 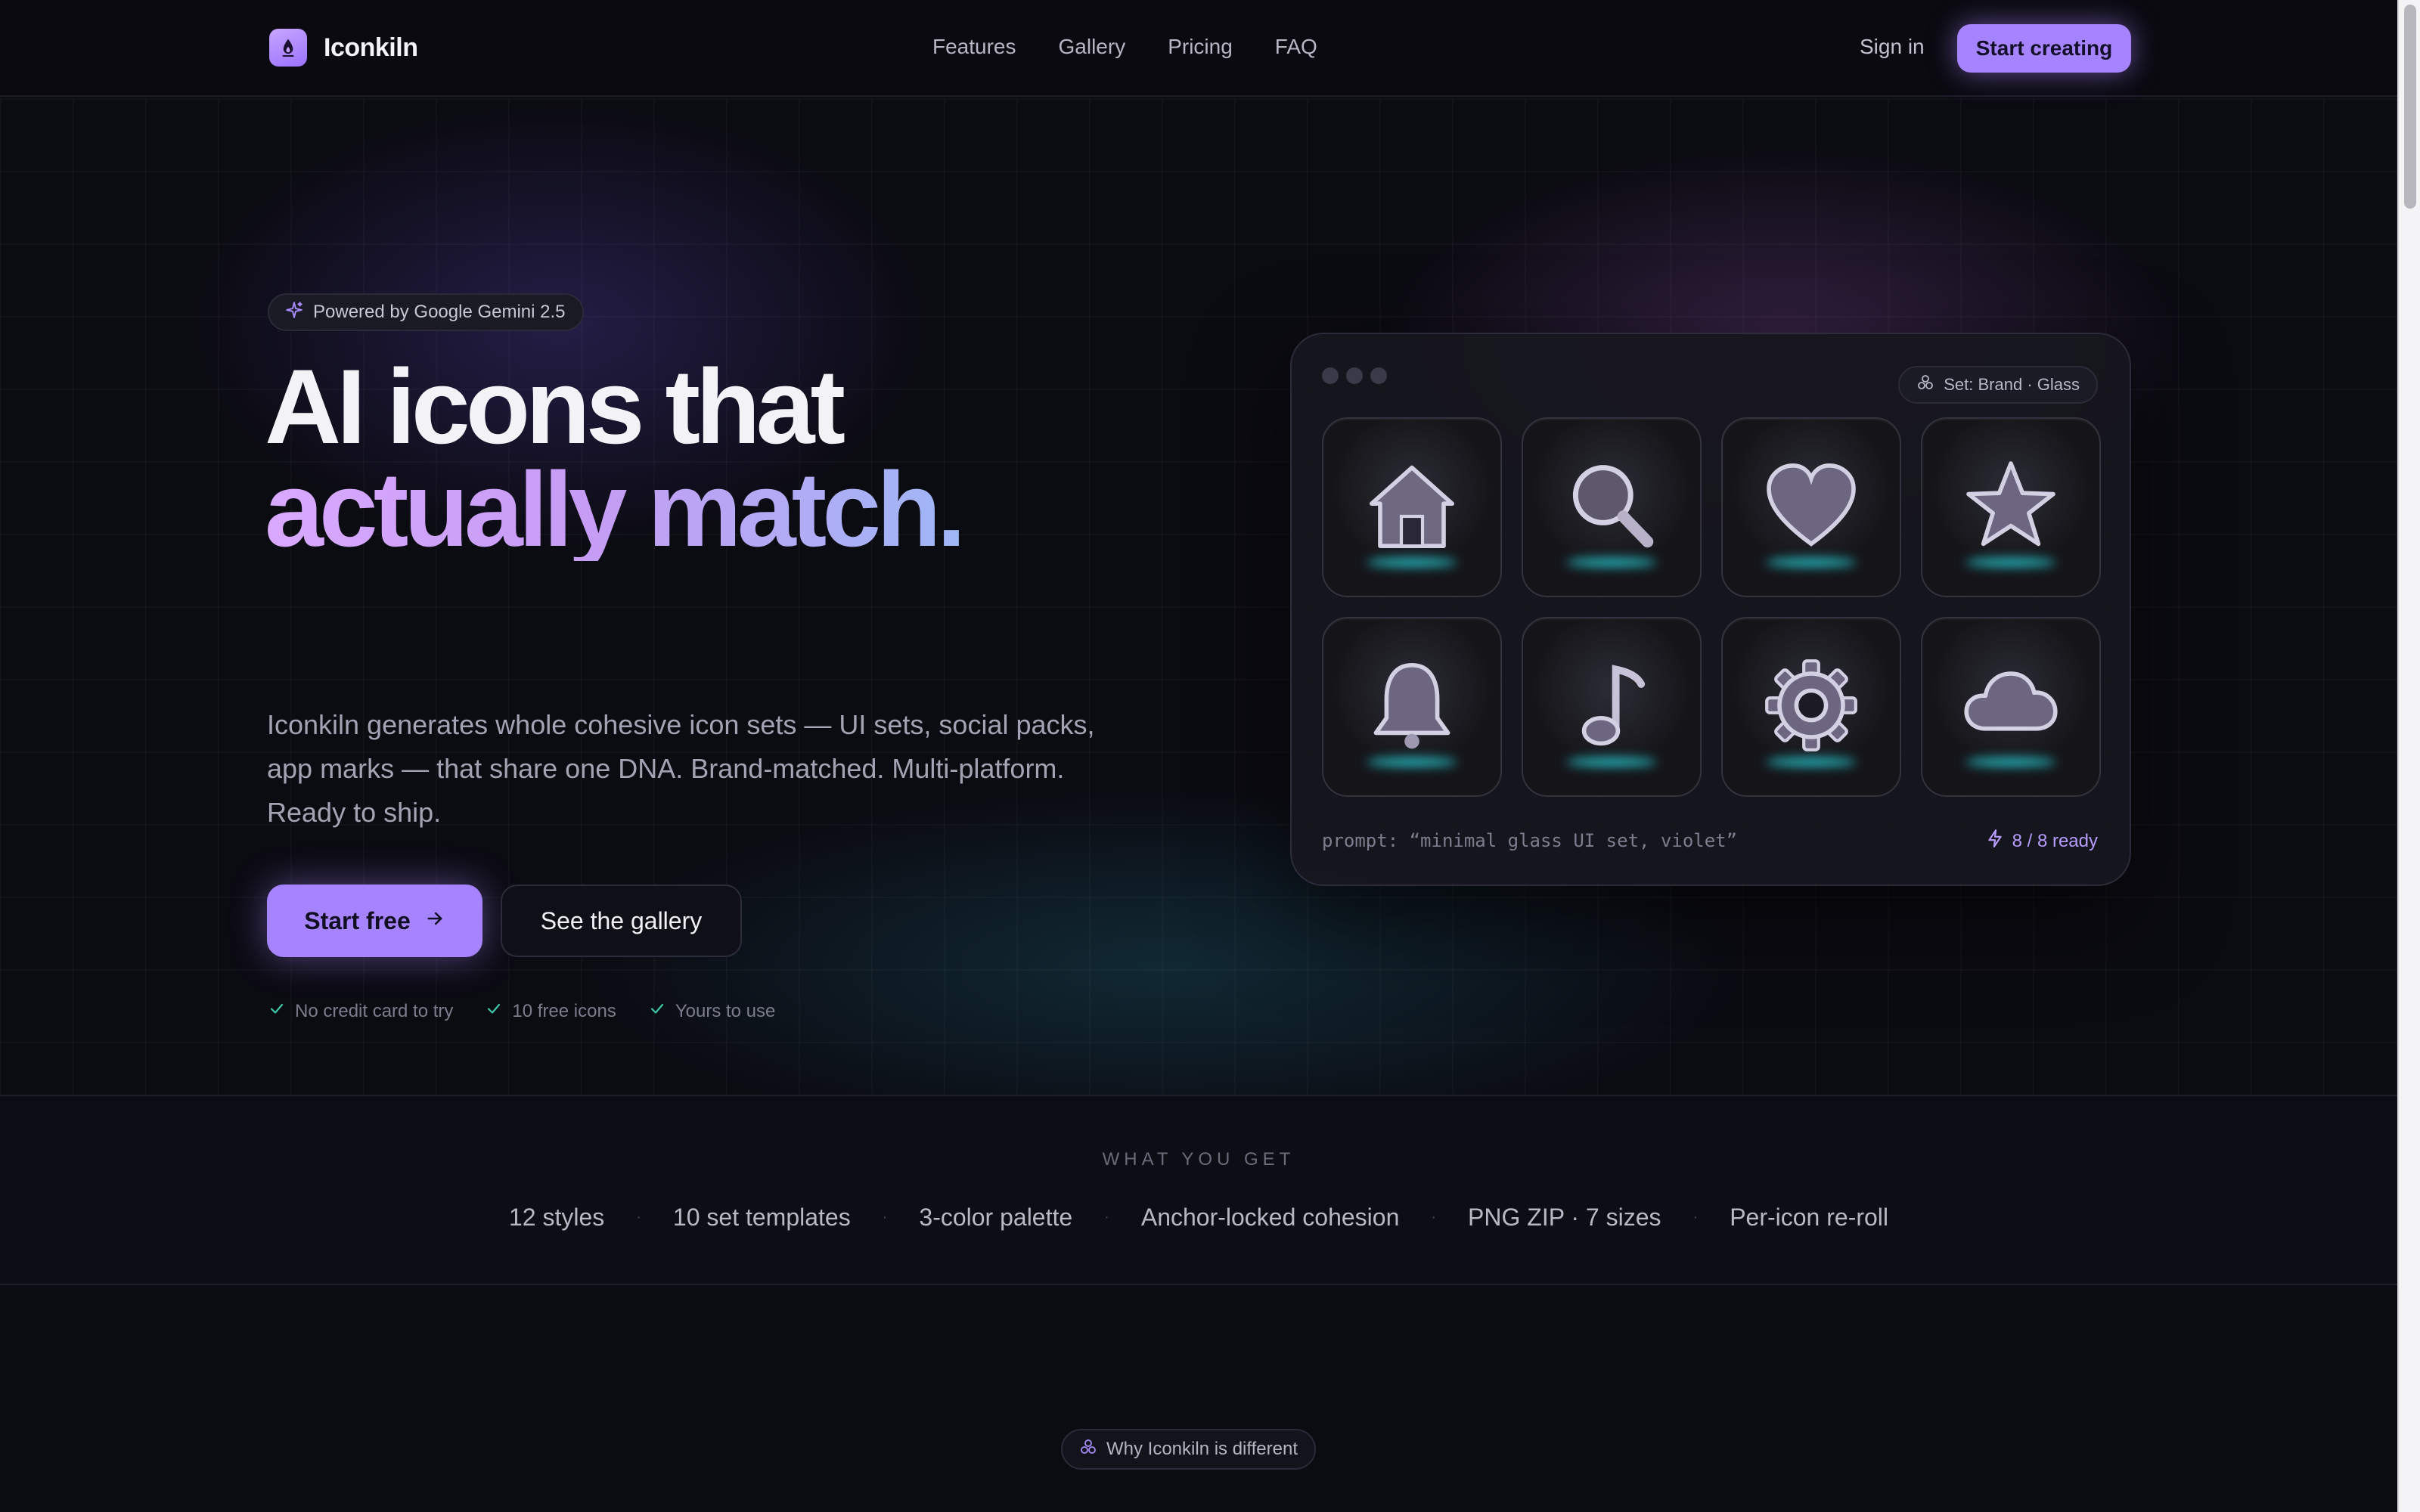 I want to click on sparkle-icon, so click(x=294, y=312).